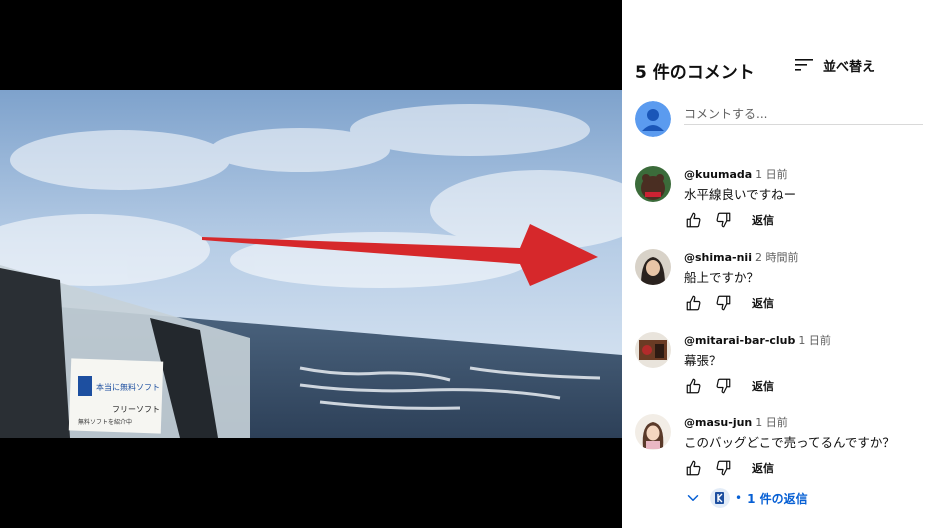 This screenshot has height=528, width=938. What do you see at coordinates (789, 442) in the screenshot?
I see `comment-text: このバッグどこで売ってるんですか？` at bounding box center [789, 442].